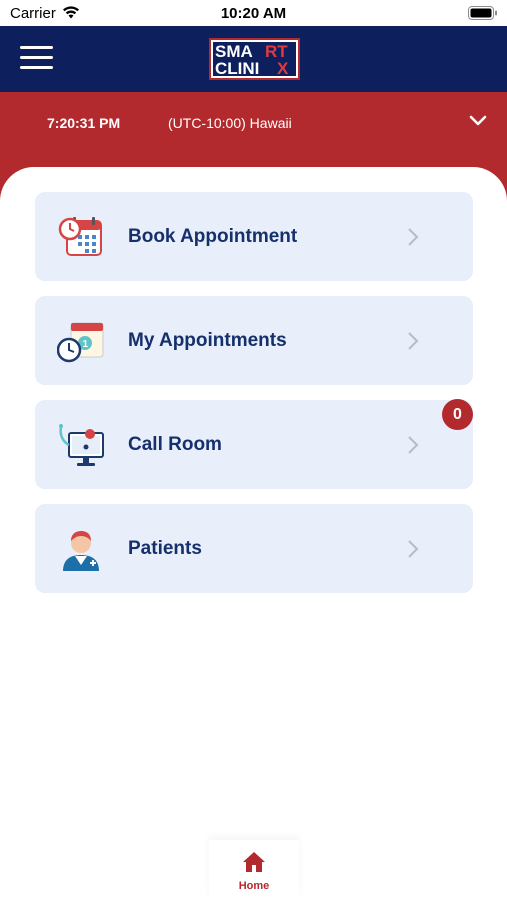 This screenshot has height=900, width=507. What do you see at coordinates (457, 414) in the screenshot?
I see `call-room-count-badge: 0` at bounding box center [457, 414].